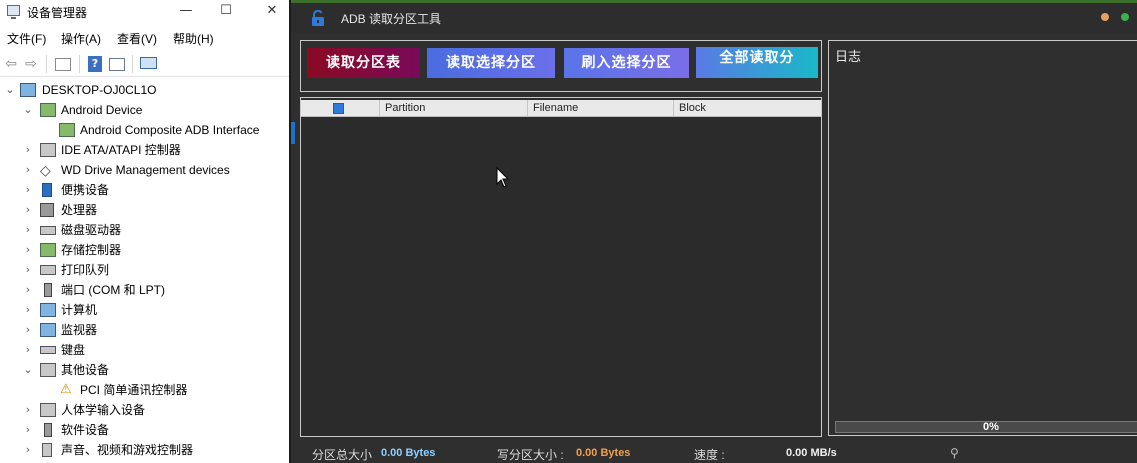 The height and width of the screenshot is (463, 1137). What do you see at coordinates (186, 11) in the screenshot?
I see `minimize-button: —` at bounding box center [186, 11].